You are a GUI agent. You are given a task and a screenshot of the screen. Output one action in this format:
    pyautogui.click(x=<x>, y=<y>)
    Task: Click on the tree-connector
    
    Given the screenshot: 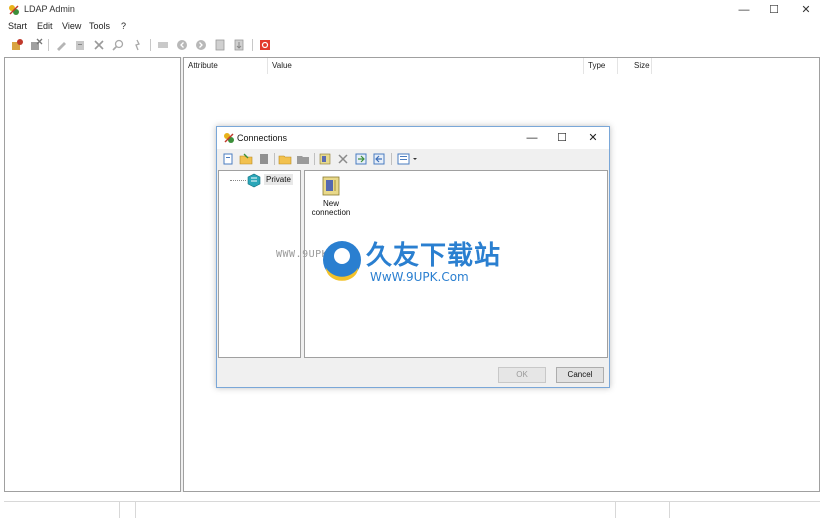 What is the action you would take?
    pyautogui.click(x=238, y=180)
    